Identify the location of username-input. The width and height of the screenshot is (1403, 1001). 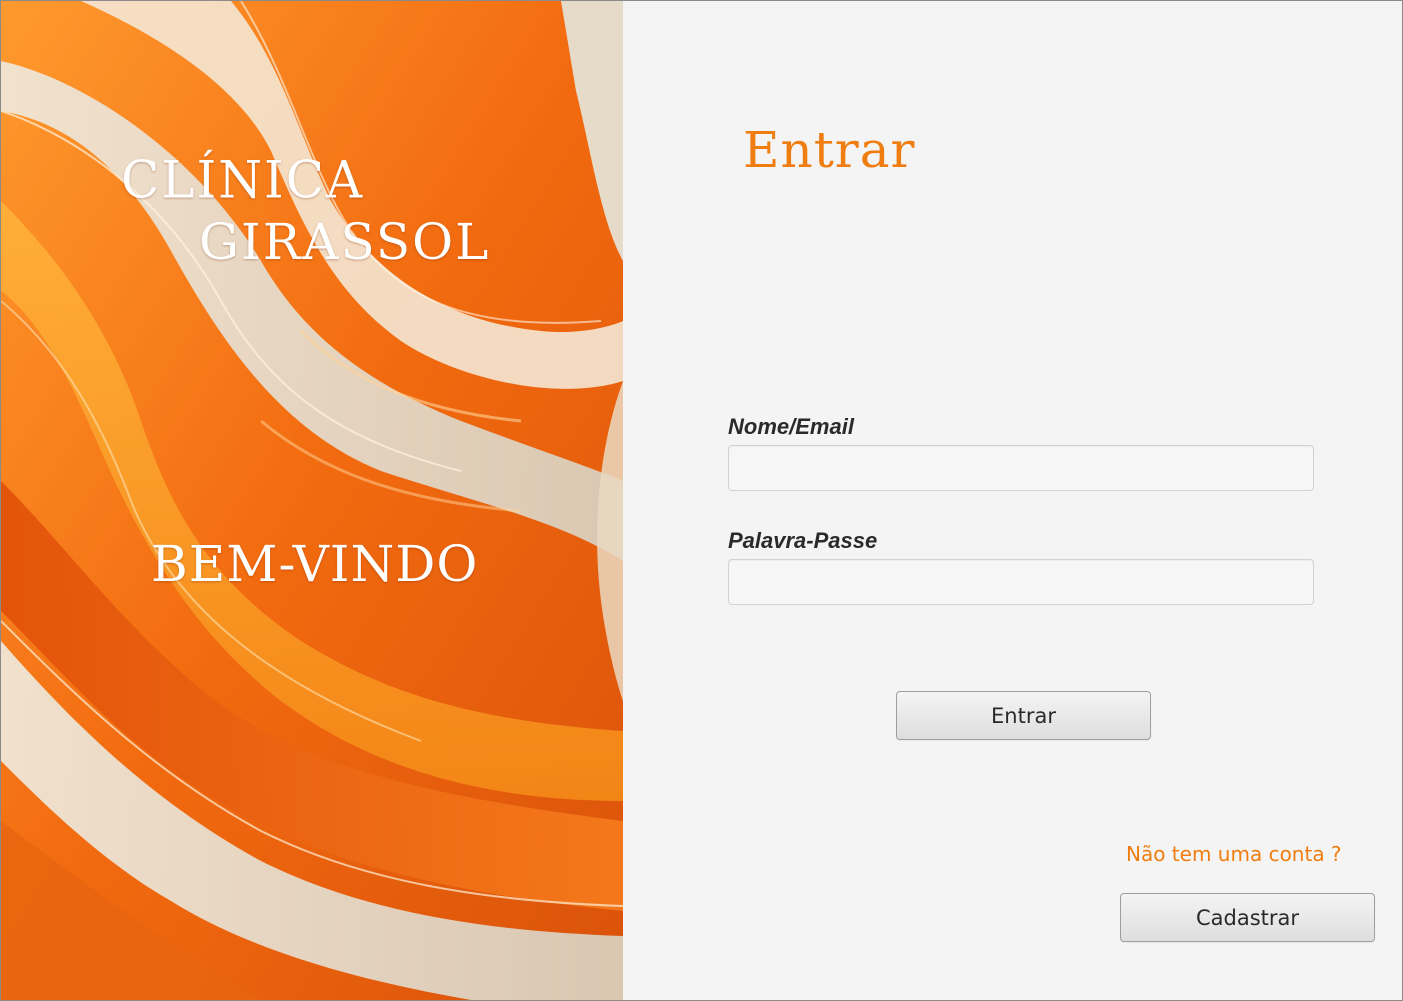
(1021, 468).